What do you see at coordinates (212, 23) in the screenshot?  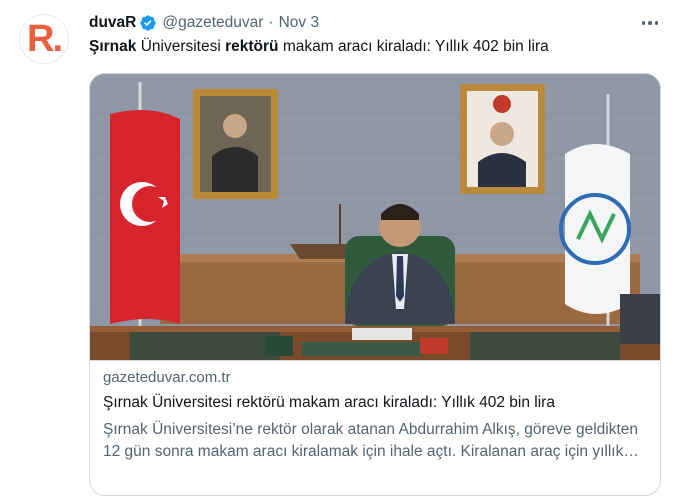 I see `author-handle: @gazeteduvar` at bounding box center [212, 23].